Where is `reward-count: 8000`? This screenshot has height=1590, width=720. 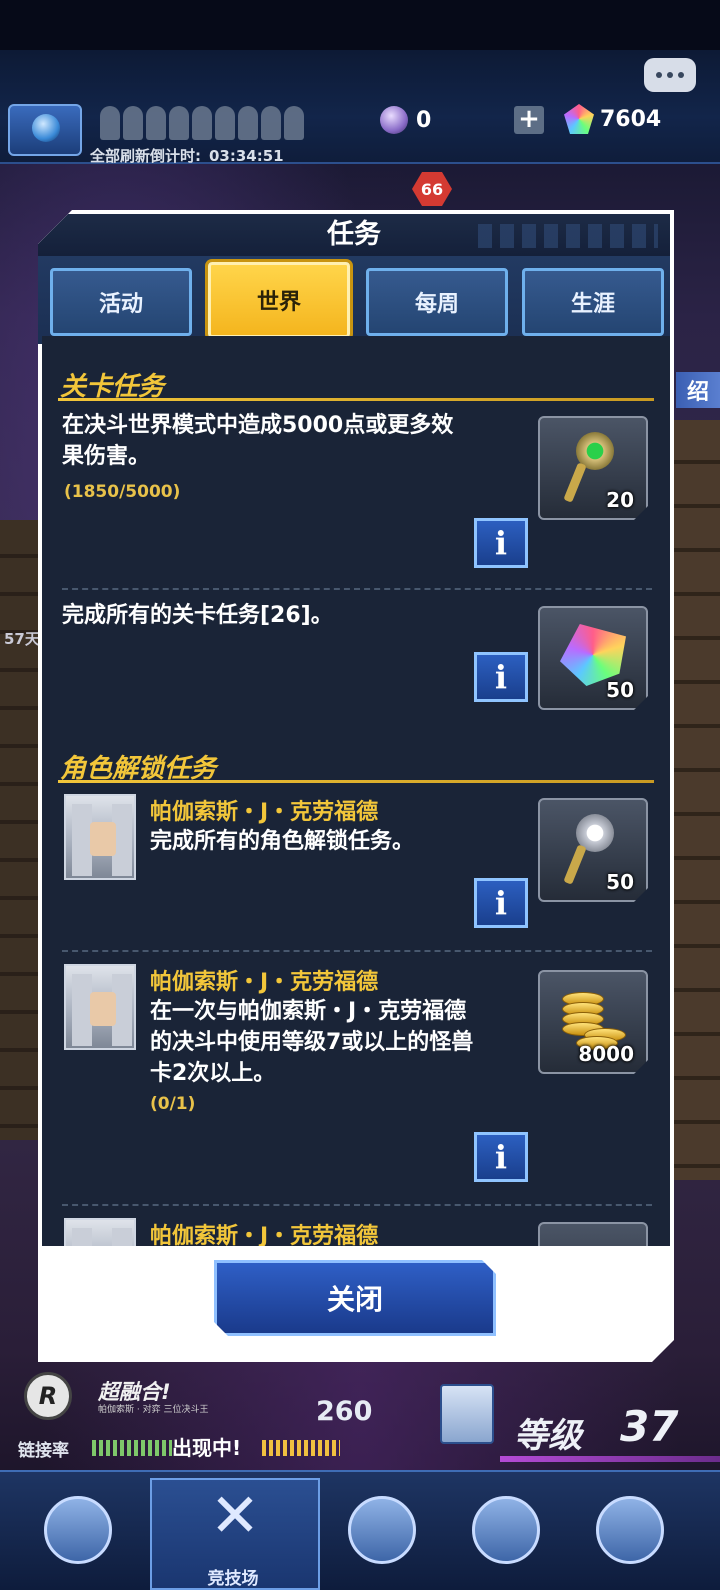 reward-count: 8000 is located at coordinates (606, 1054).